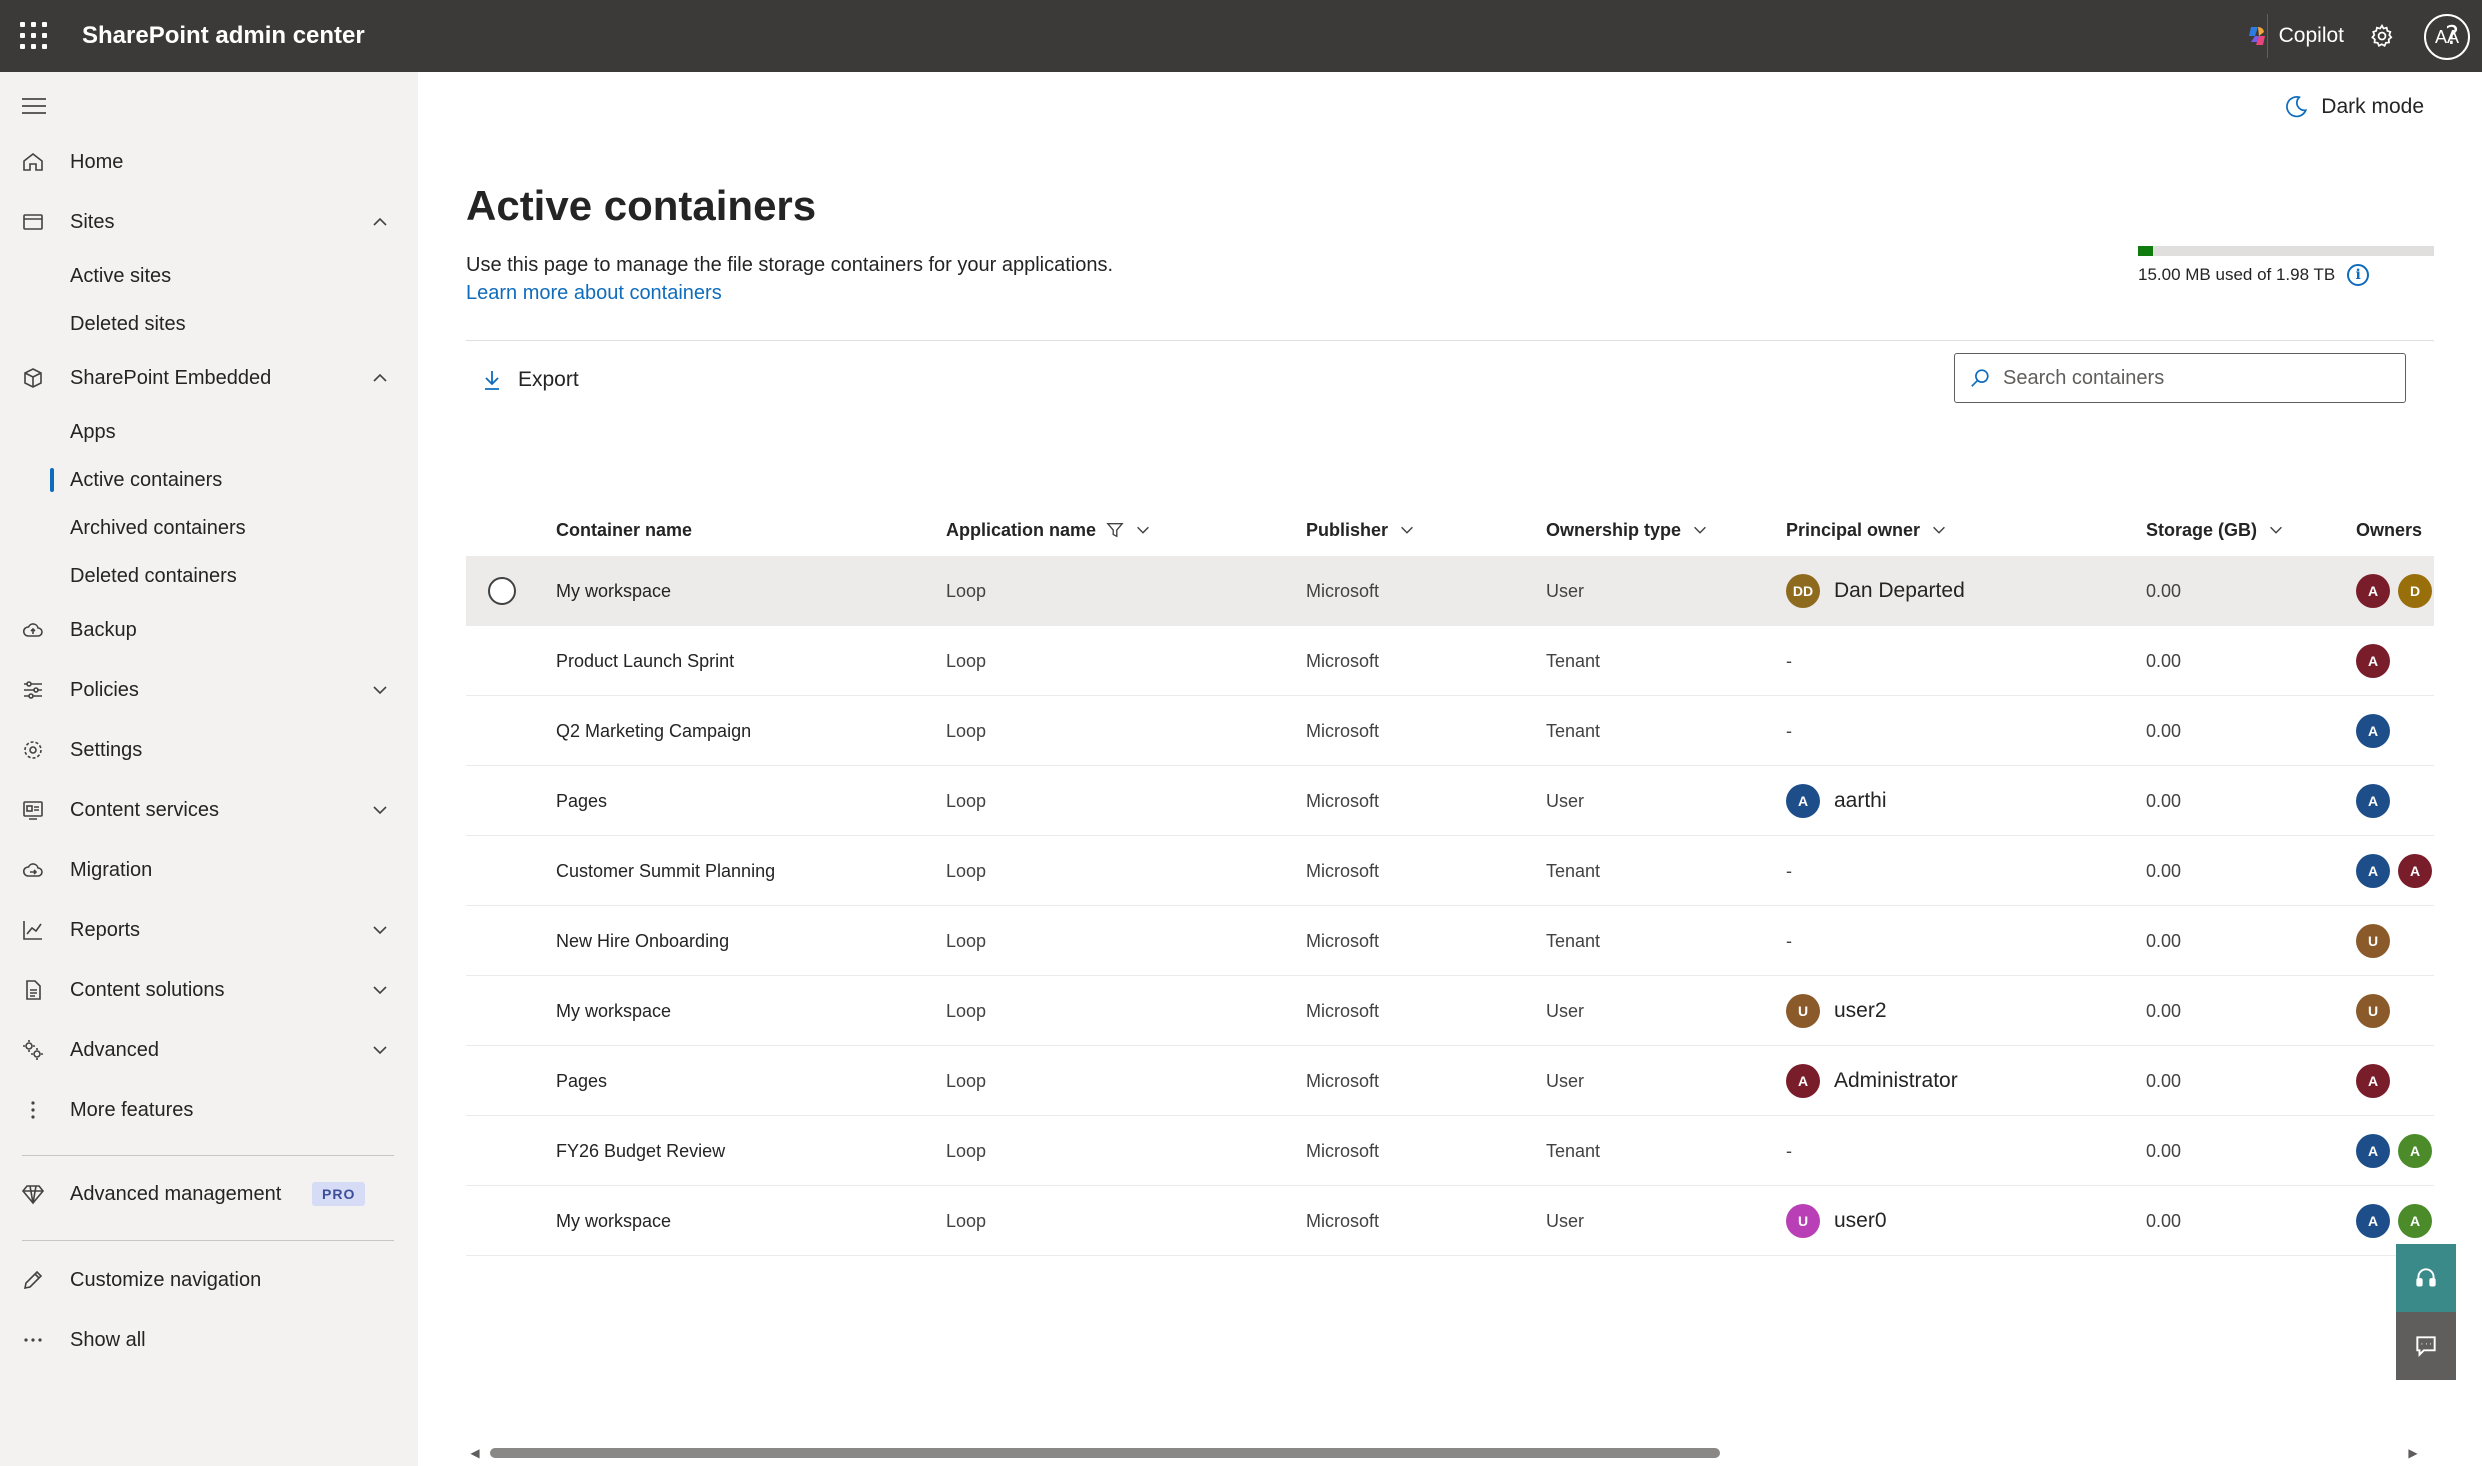  I want to click on filter-icon, so click(1115, 530).